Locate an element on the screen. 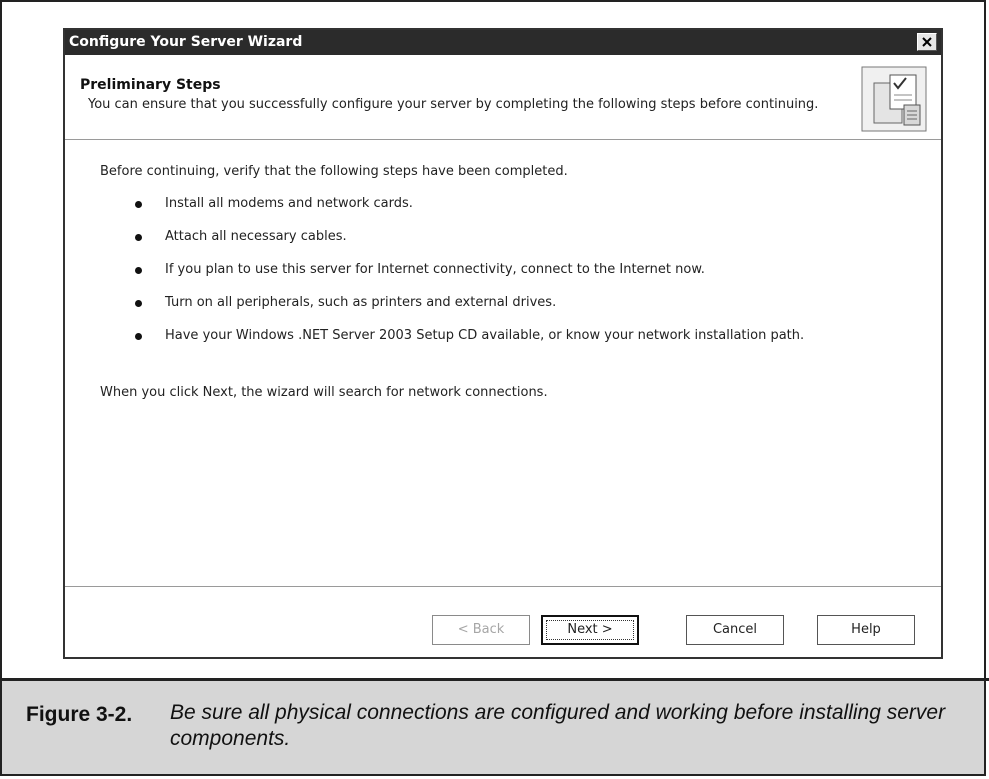 Image resolution: width=989 pixels, height=779 pixels. focus-rectangle is located at coordinates (590, 630).